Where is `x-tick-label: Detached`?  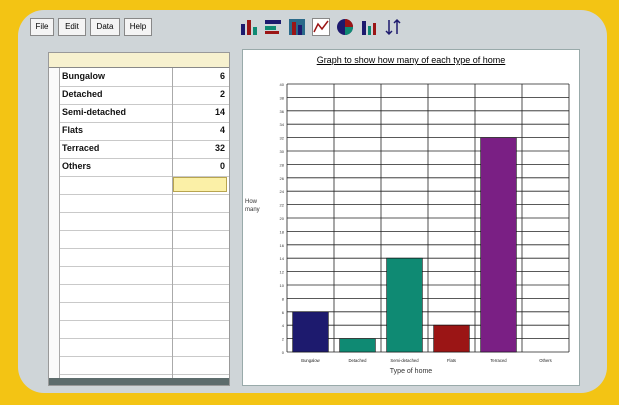
x-tick-label: Detached is located at coordinates (358, 360).